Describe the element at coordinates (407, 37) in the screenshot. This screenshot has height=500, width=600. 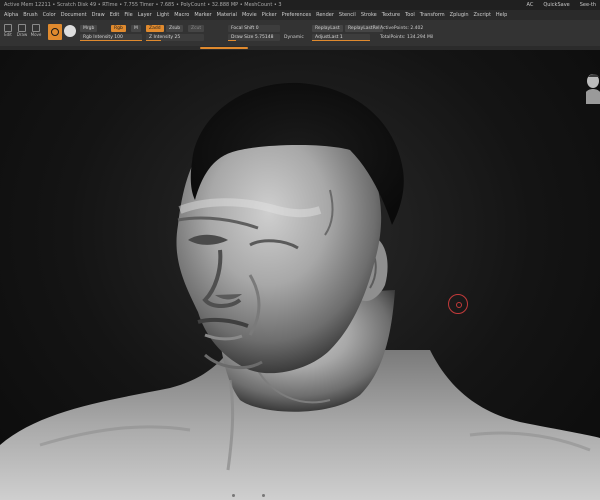
I see `total-points-readout: TotalPoints: 134.294 Mil` at that location.